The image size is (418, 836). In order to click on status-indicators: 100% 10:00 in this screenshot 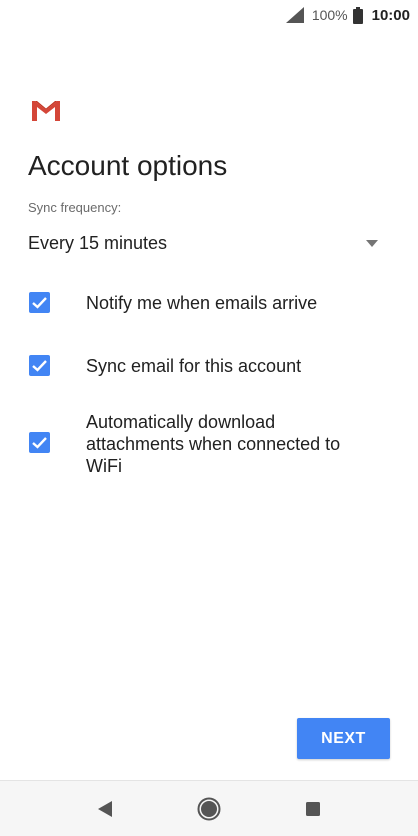, I will do `click(347, 15)`.